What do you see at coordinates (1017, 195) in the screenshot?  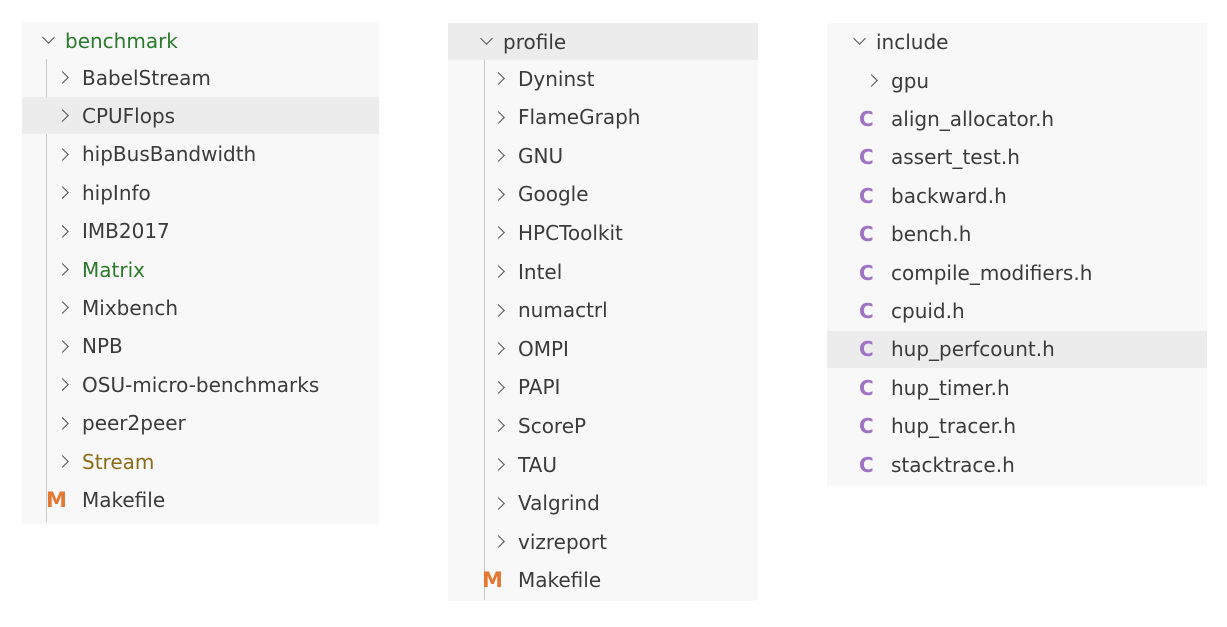 I see `tree-item-backward-h: Cbackward.h` at bounding box center [1017, 195].